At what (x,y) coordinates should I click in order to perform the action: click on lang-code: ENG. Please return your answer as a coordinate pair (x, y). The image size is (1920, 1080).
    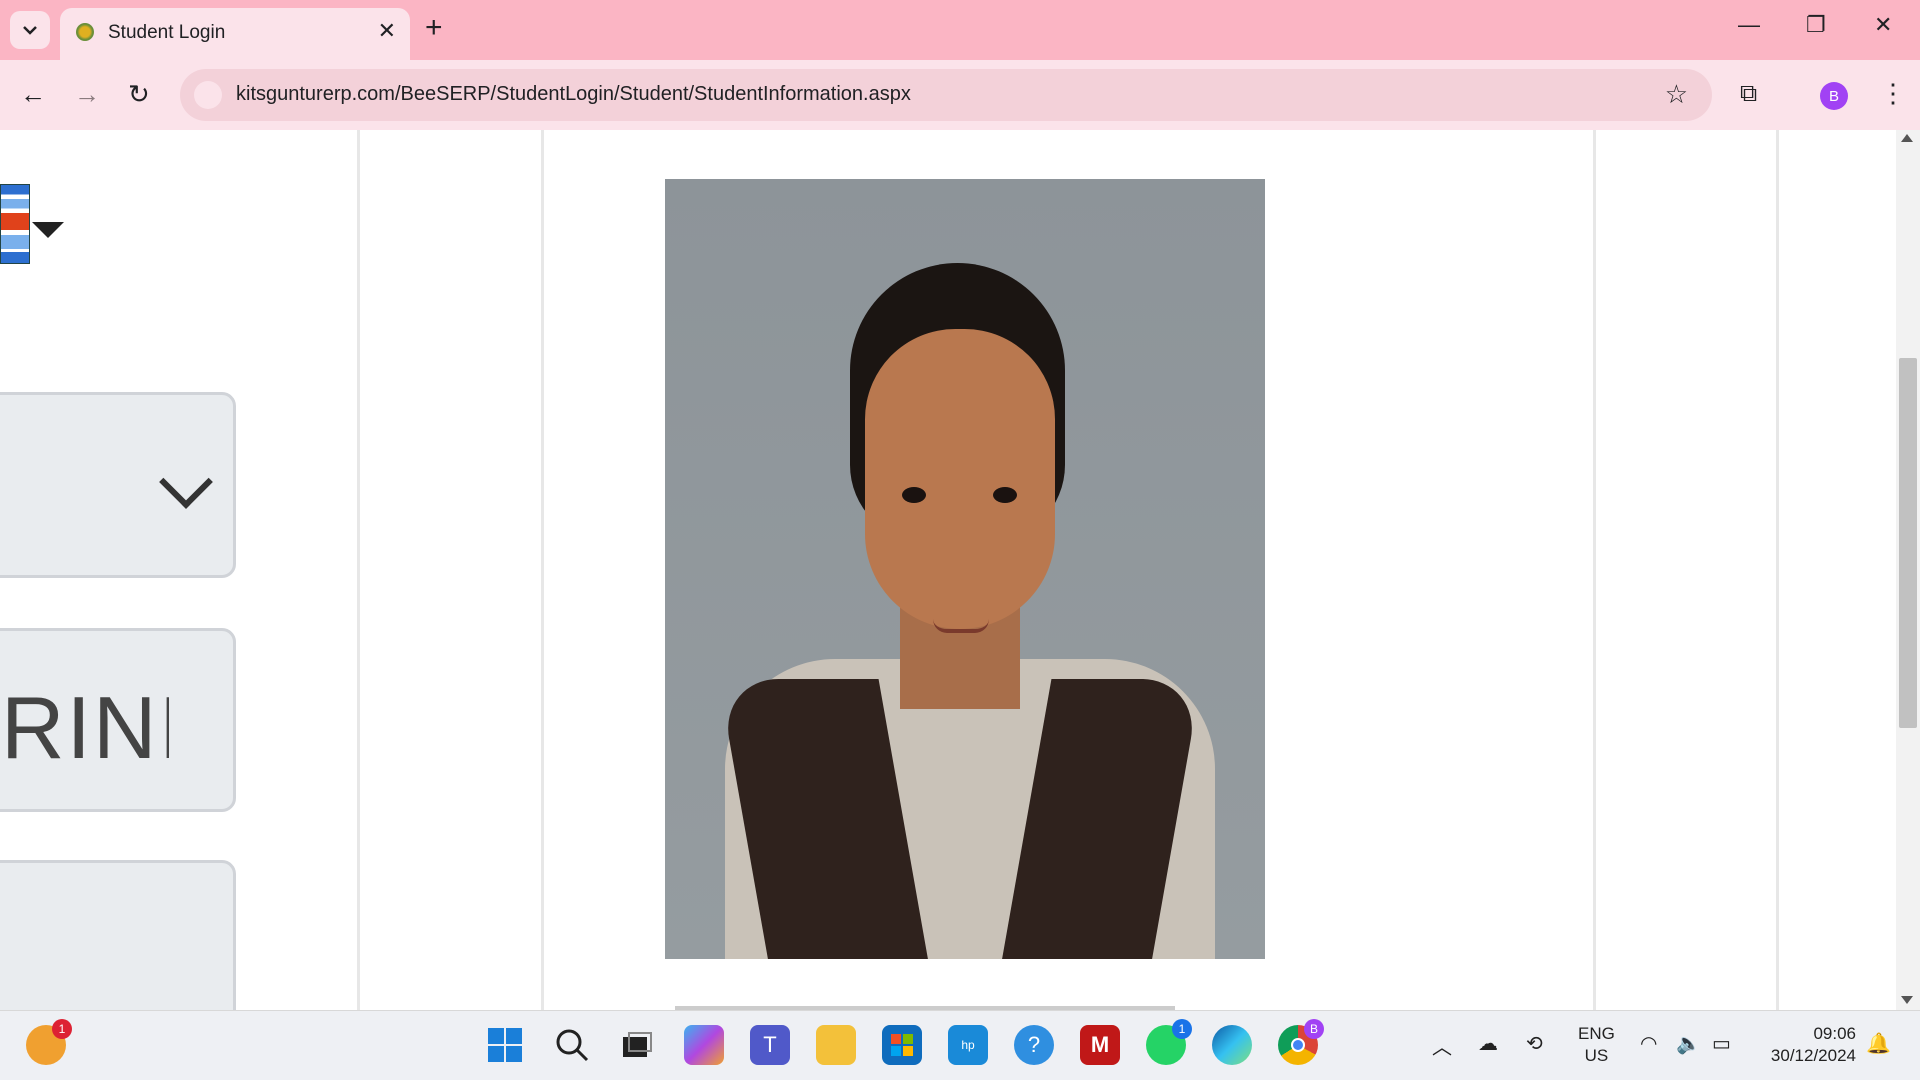
    Looking at the image, I should click on (1596, 1033).